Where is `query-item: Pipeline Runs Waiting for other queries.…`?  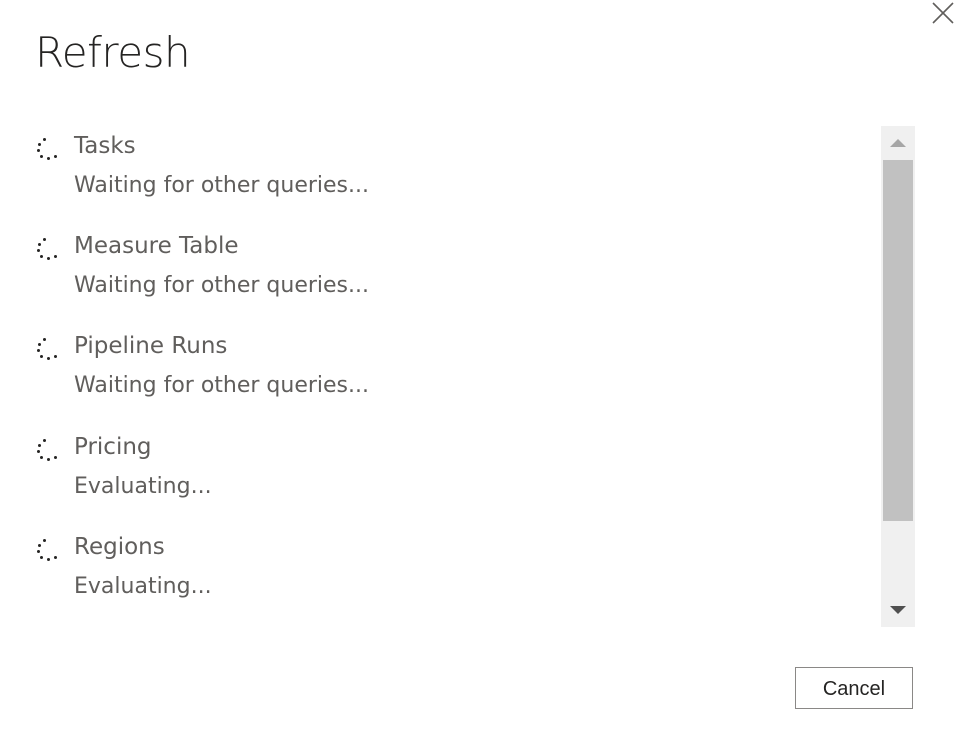
query-item: Pipeline Runs Waiting for other queries.… is located at coordinates (435, 374).